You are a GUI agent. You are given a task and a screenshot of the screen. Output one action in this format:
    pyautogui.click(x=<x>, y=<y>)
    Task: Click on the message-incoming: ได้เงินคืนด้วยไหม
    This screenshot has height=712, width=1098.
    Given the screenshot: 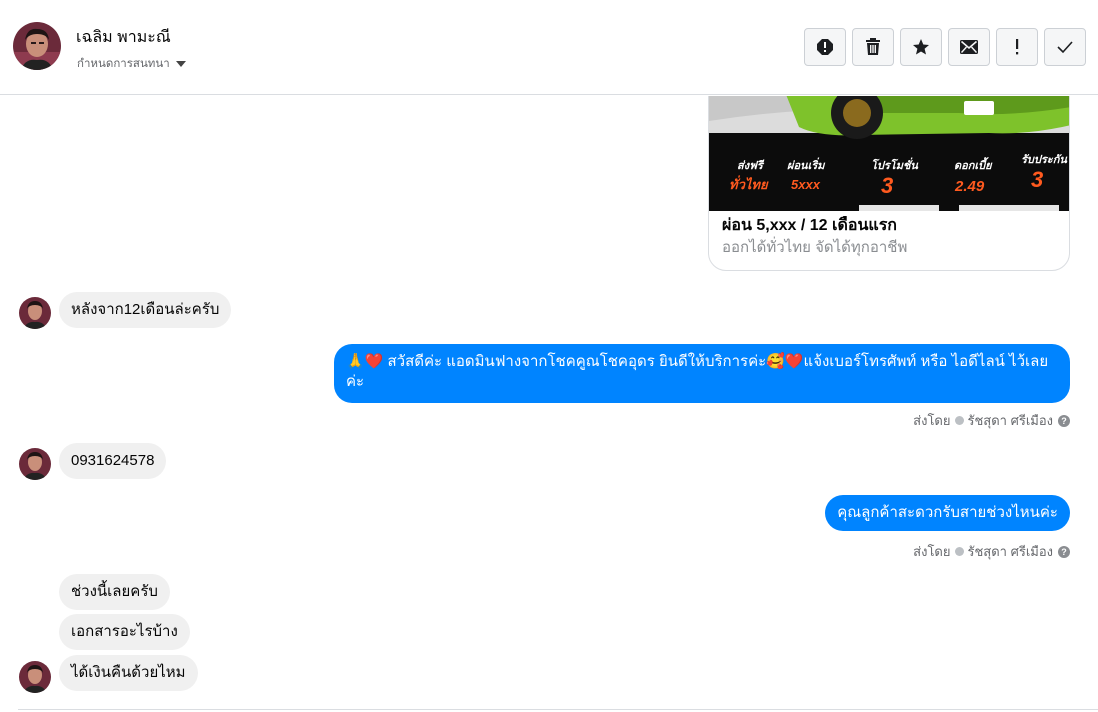 What is the action you would take?
    pyautogui.click(x=128, y=673)
    